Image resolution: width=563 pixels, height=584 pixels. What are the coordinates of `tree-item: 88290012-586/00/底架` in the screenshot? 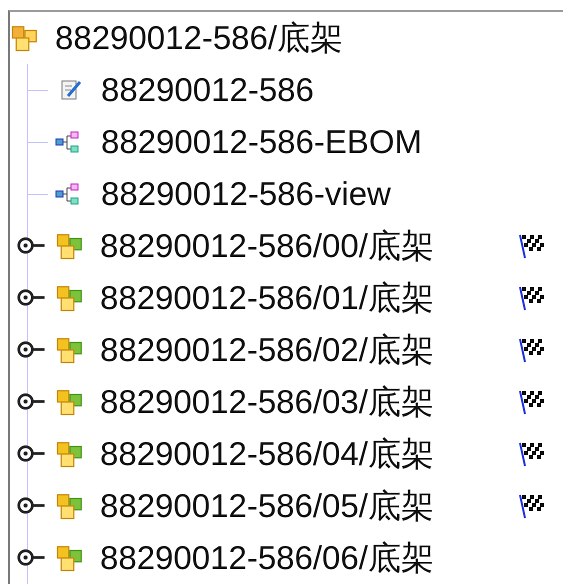 It's located at (286, 246).